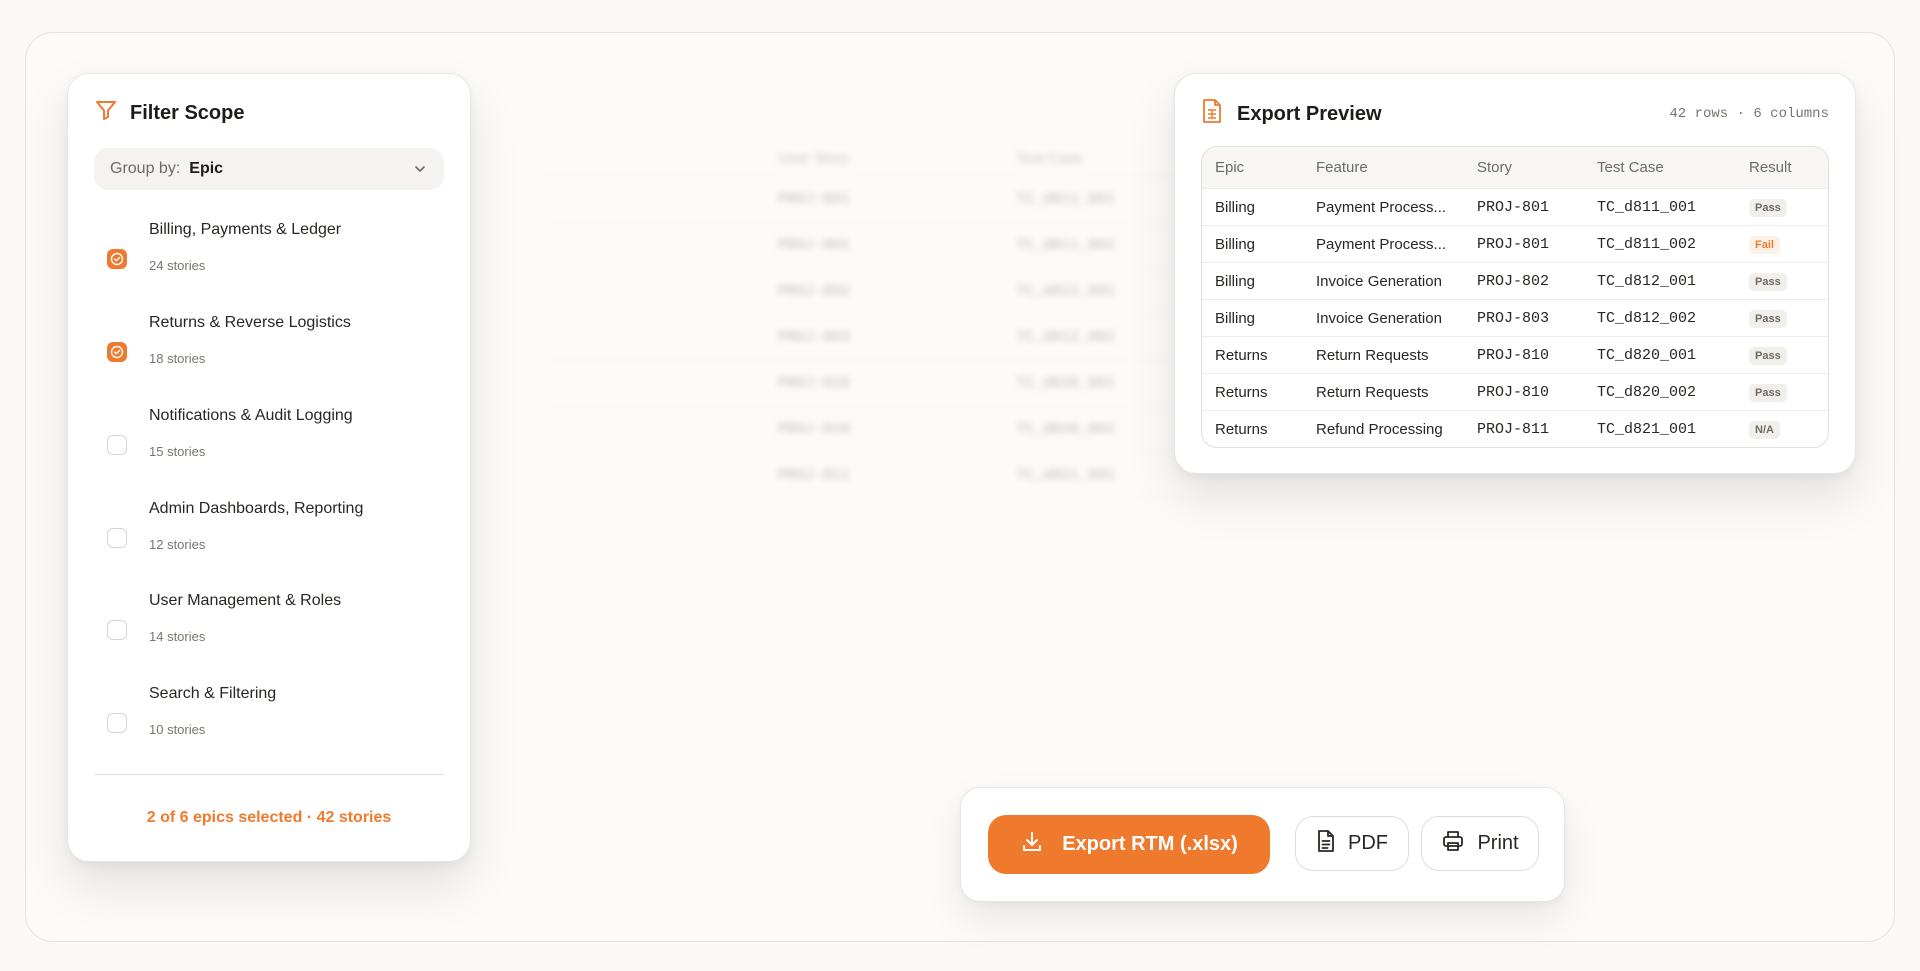  What do you see at coordinates (269, 354) in the screenshot?
I see `epic-option-returns: Returns & Reverse Logistics 18 stories` at bounding box center [269, 354].